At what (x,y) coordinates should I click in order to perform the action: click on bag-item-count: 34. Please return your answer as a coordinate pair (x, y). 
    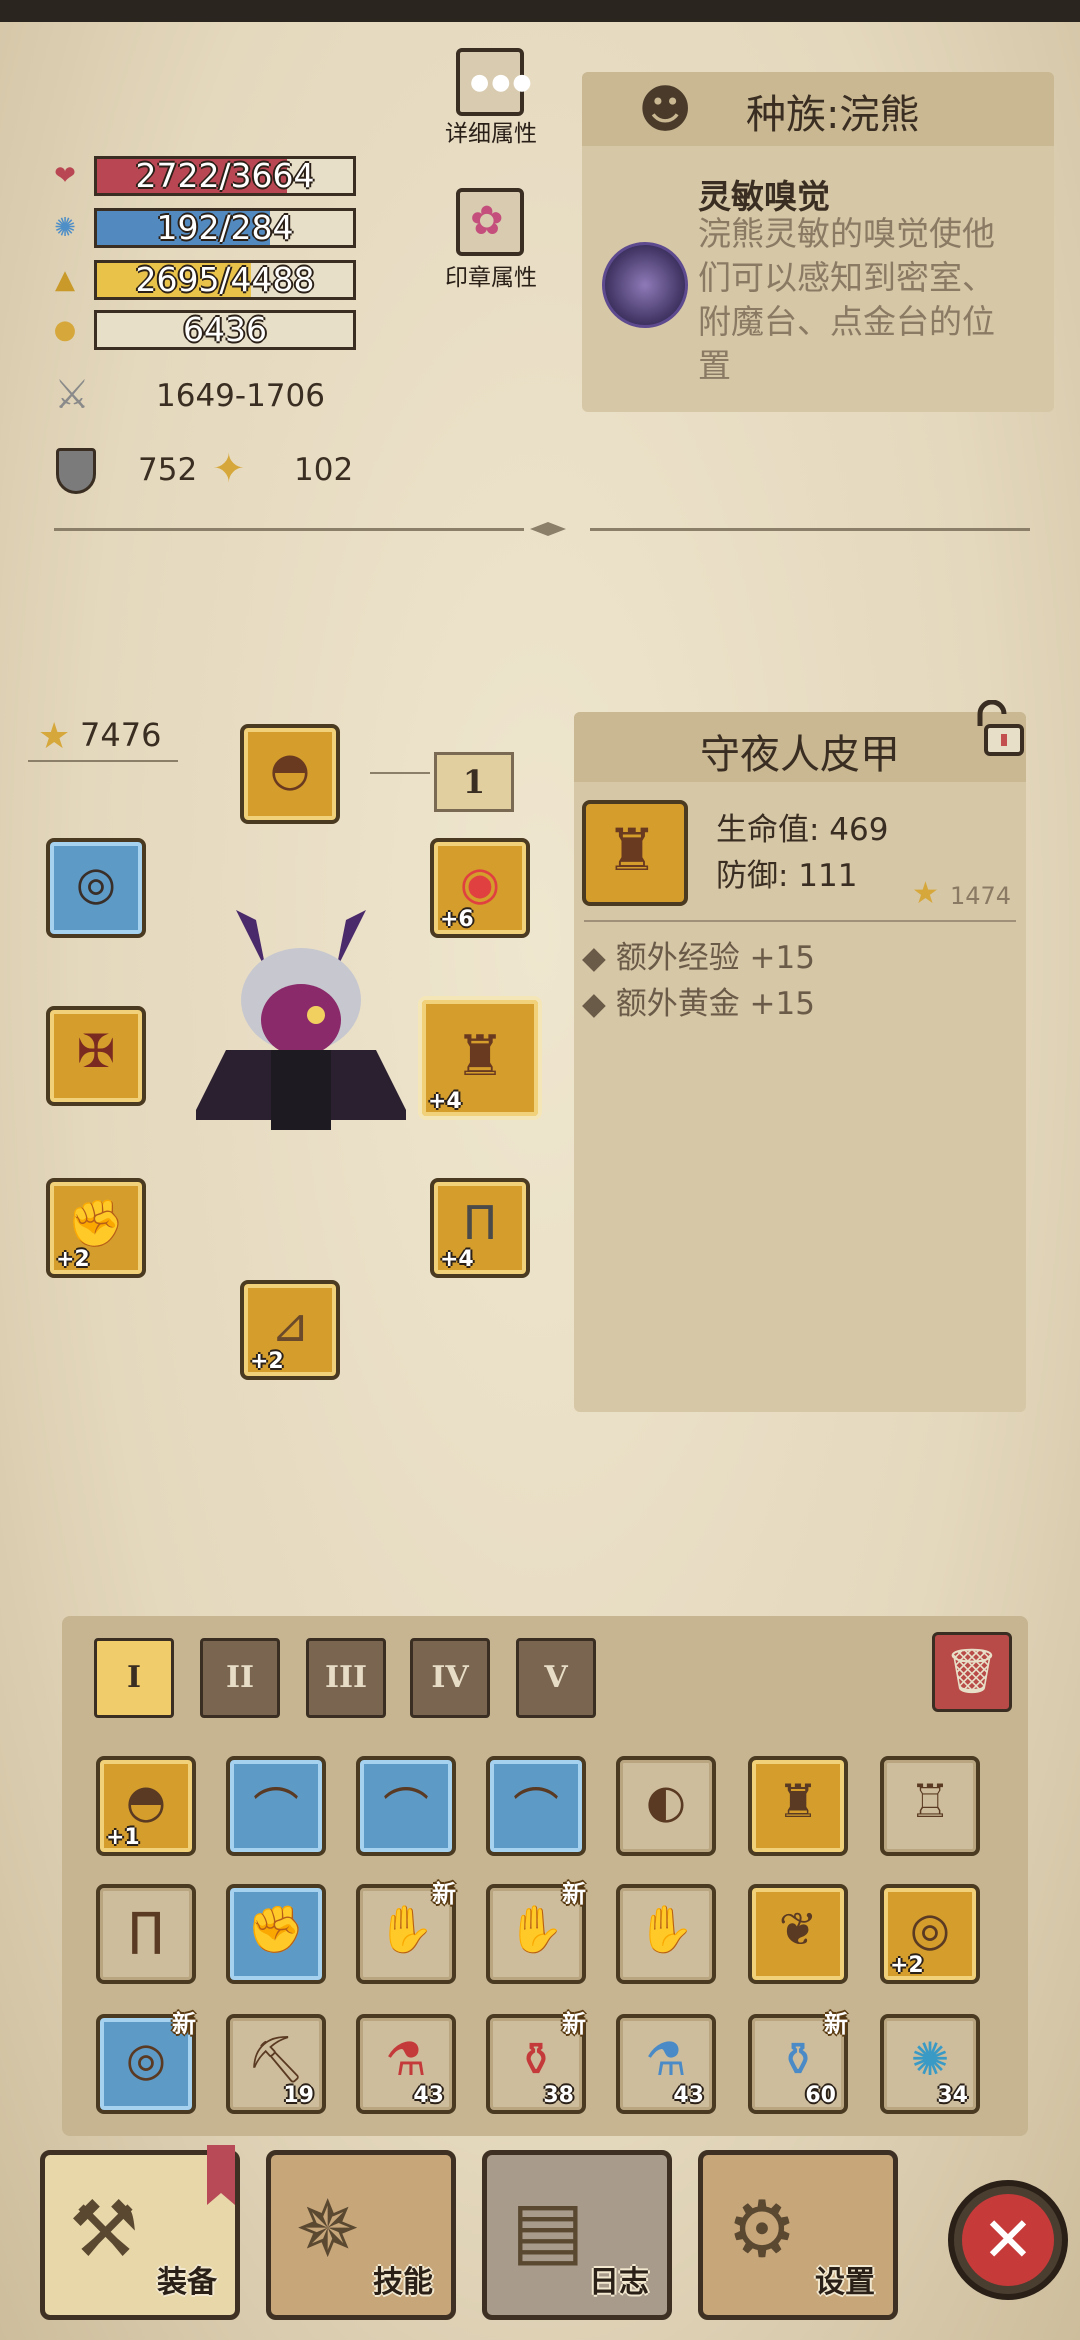
    Looking at the image, I should click on (952, 2095).